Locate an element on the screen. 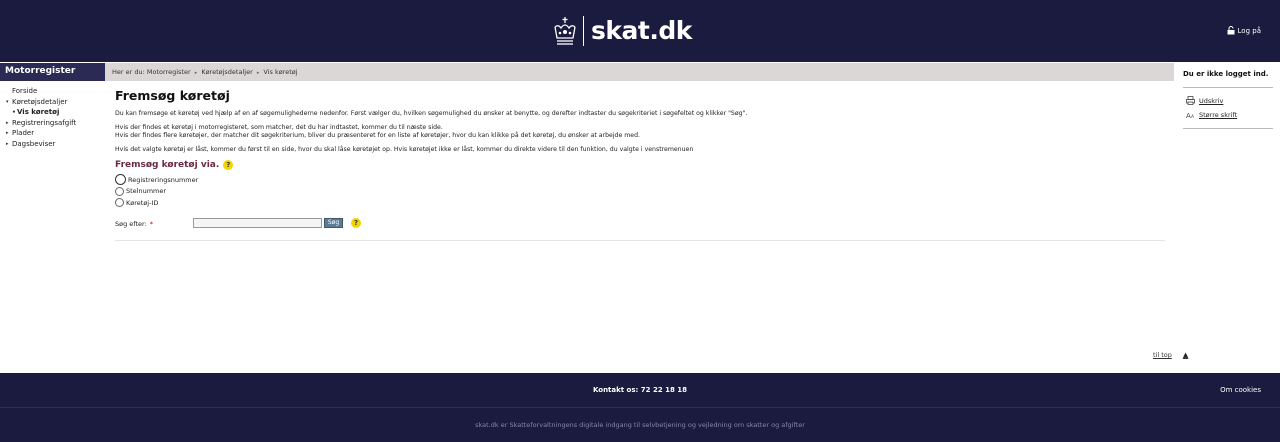  breadcrumb-item-current: Vis køretøj is located at coordinates (280, 72).